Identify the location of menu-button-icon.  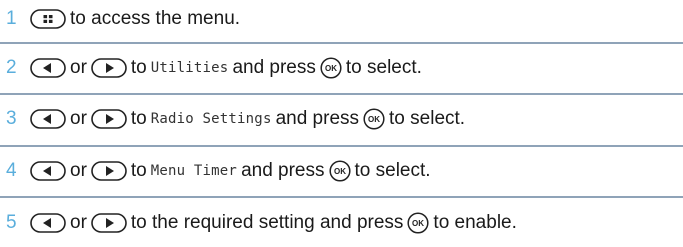
(48, 19).